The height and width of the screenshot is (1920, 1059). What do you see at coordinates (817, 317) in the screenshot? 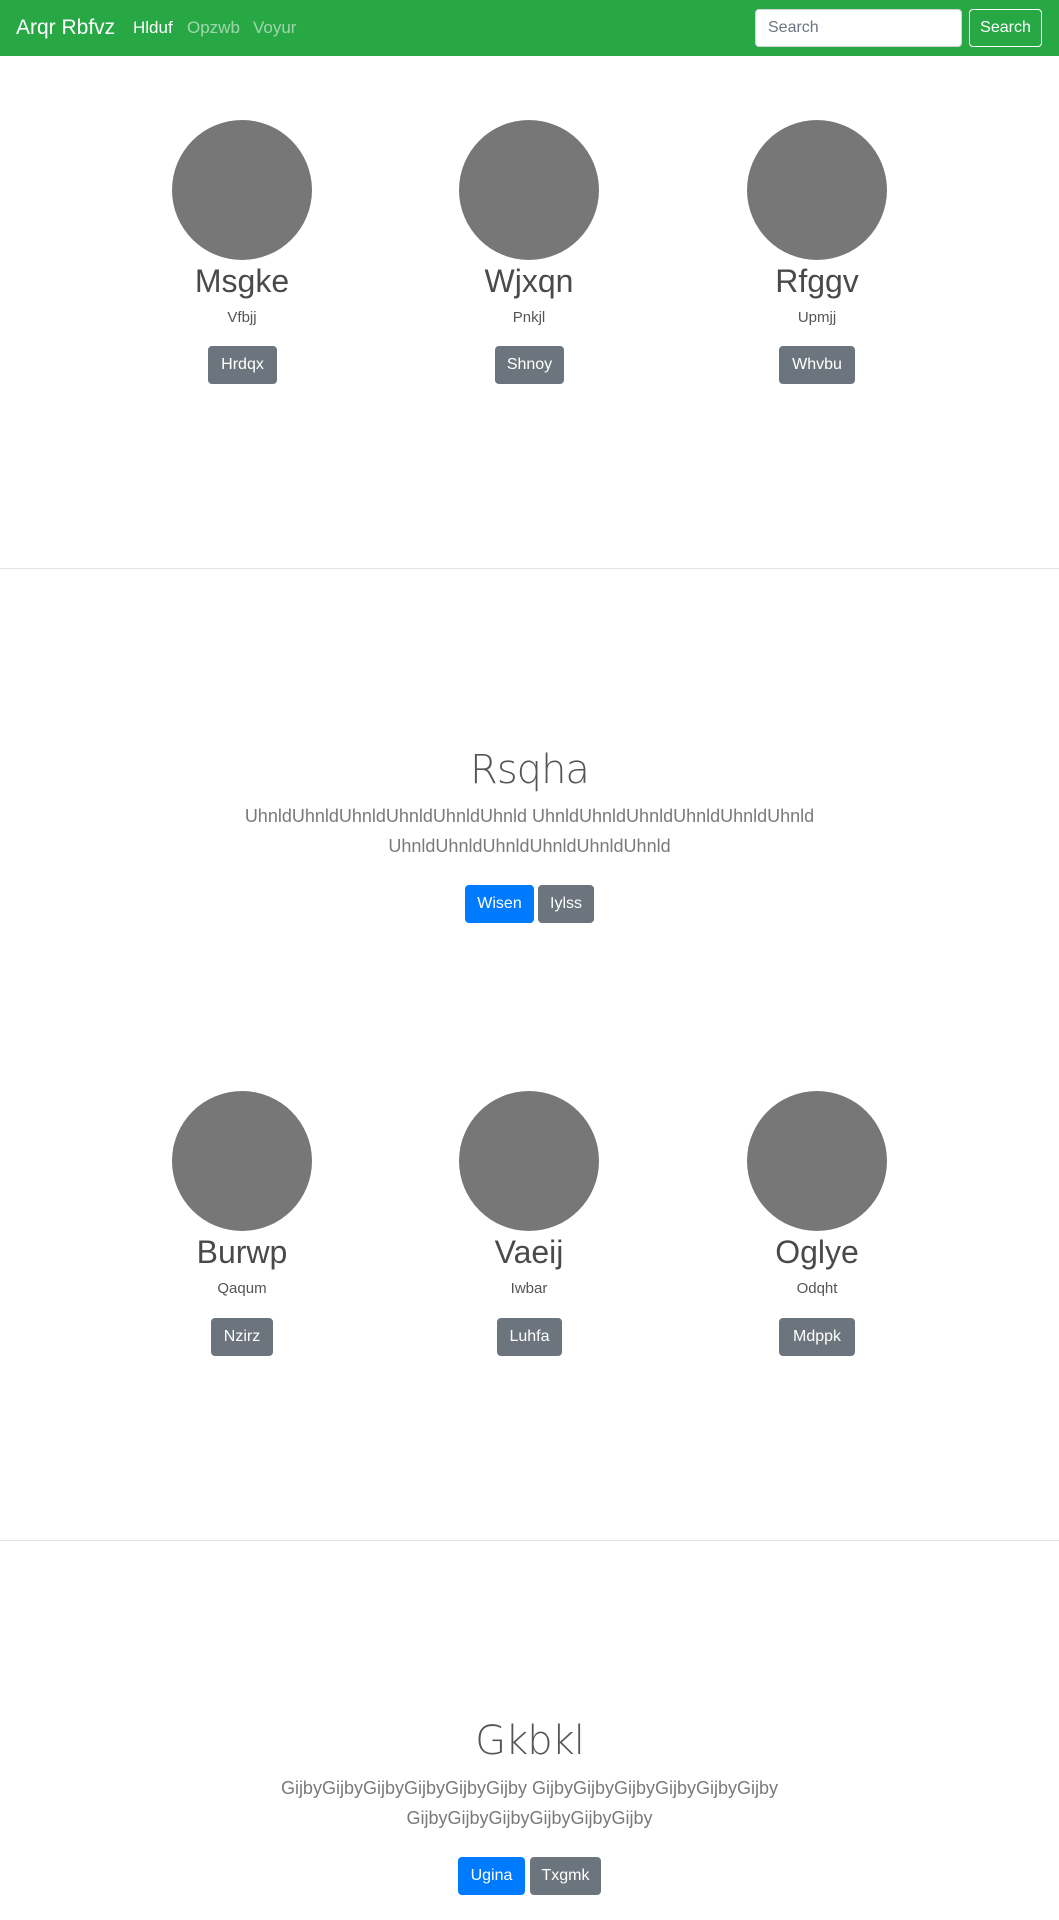
I see `profile-subtitle: Upmjj` at bounding box center [817, 317].